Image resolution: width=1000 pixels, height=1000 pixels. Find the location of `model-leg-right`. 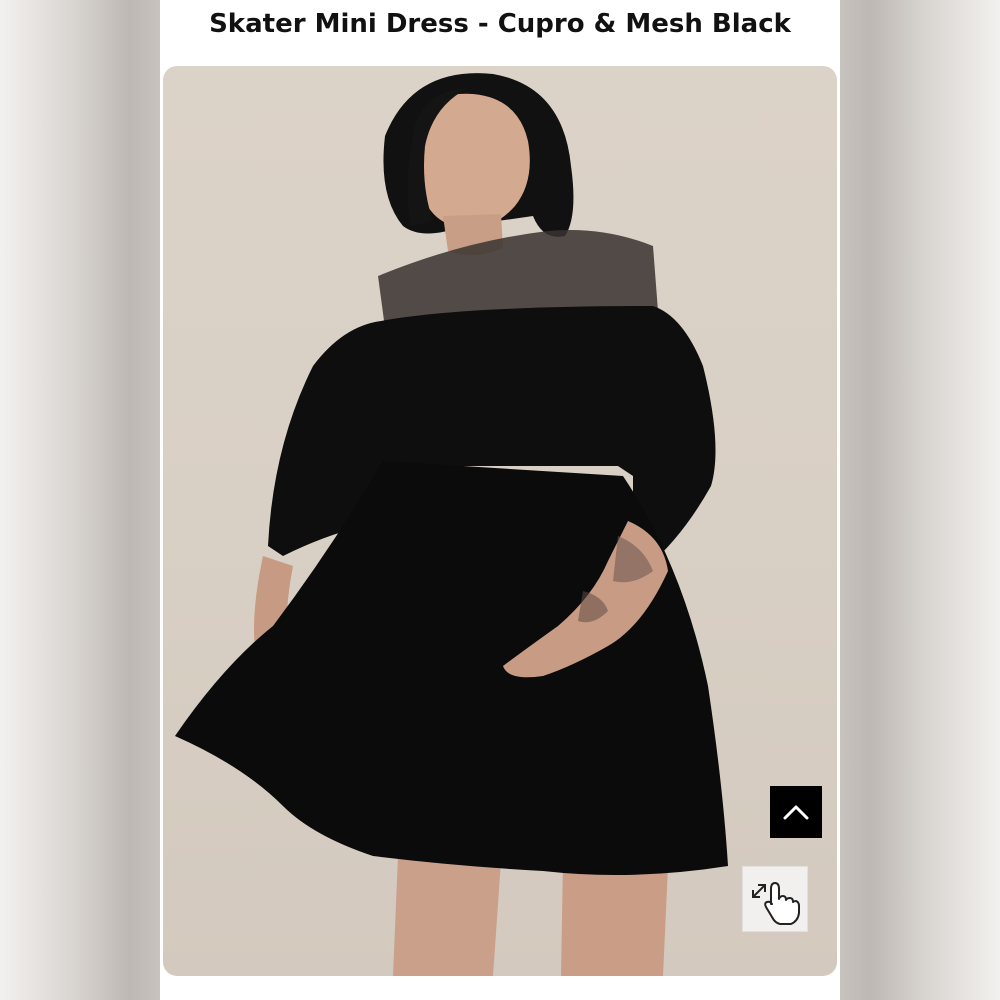

model-leg-right is located at coordinates (614, 918).